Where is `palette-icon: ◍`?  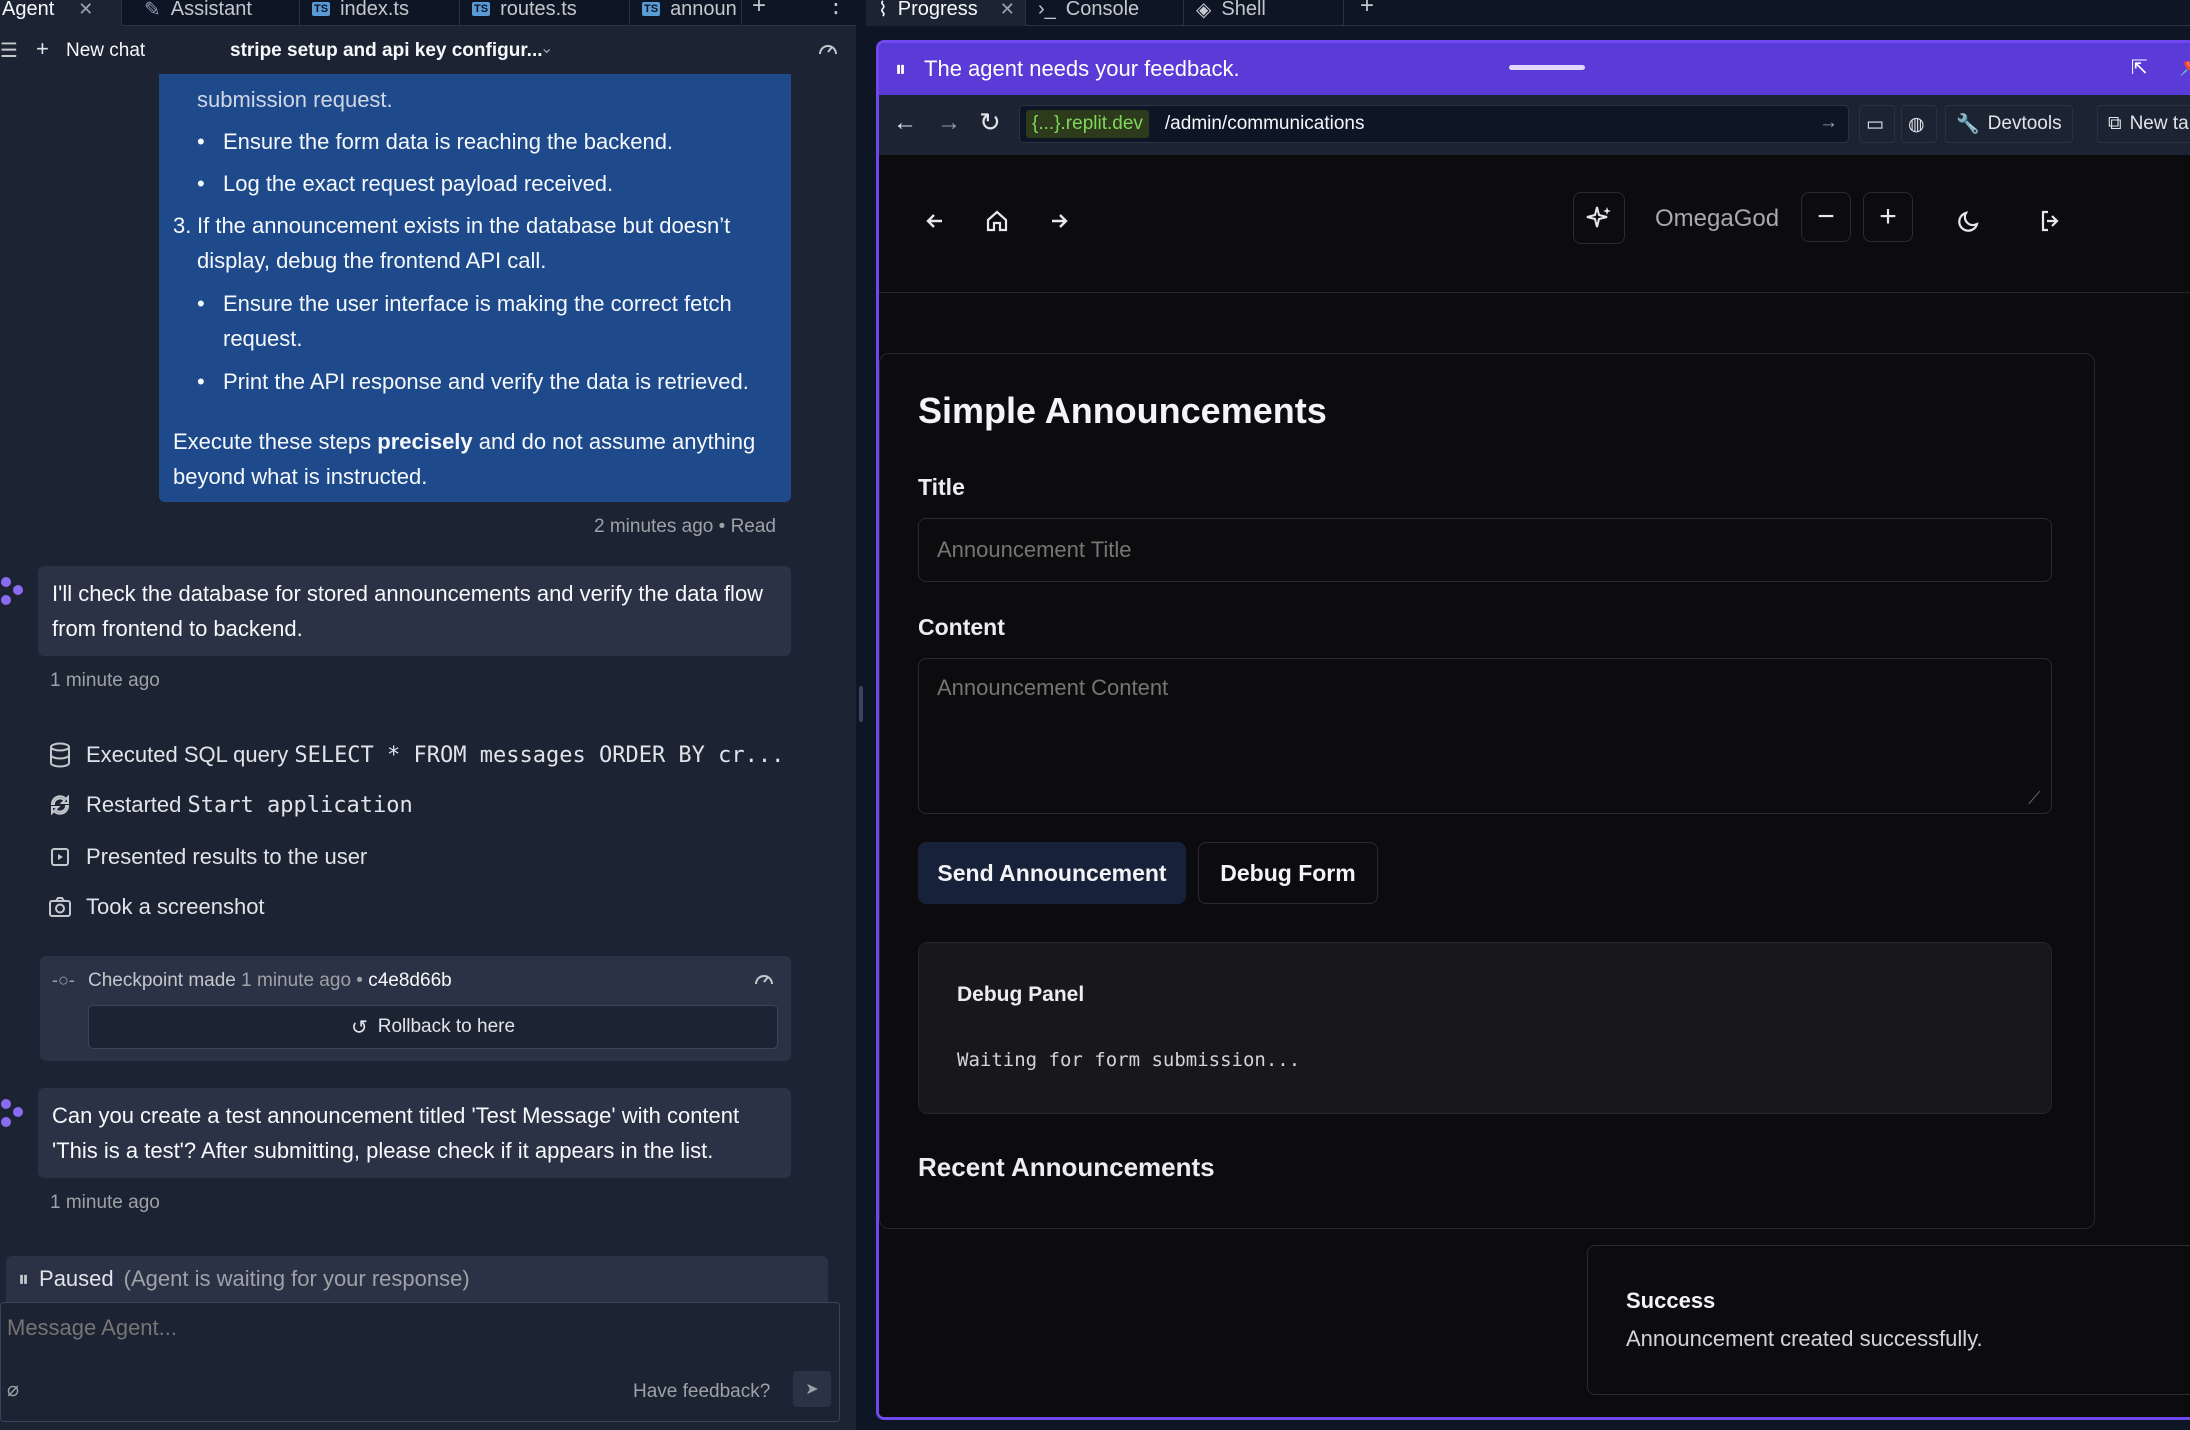 palette-icon: ◍ is located at coordinates (1919, 124).